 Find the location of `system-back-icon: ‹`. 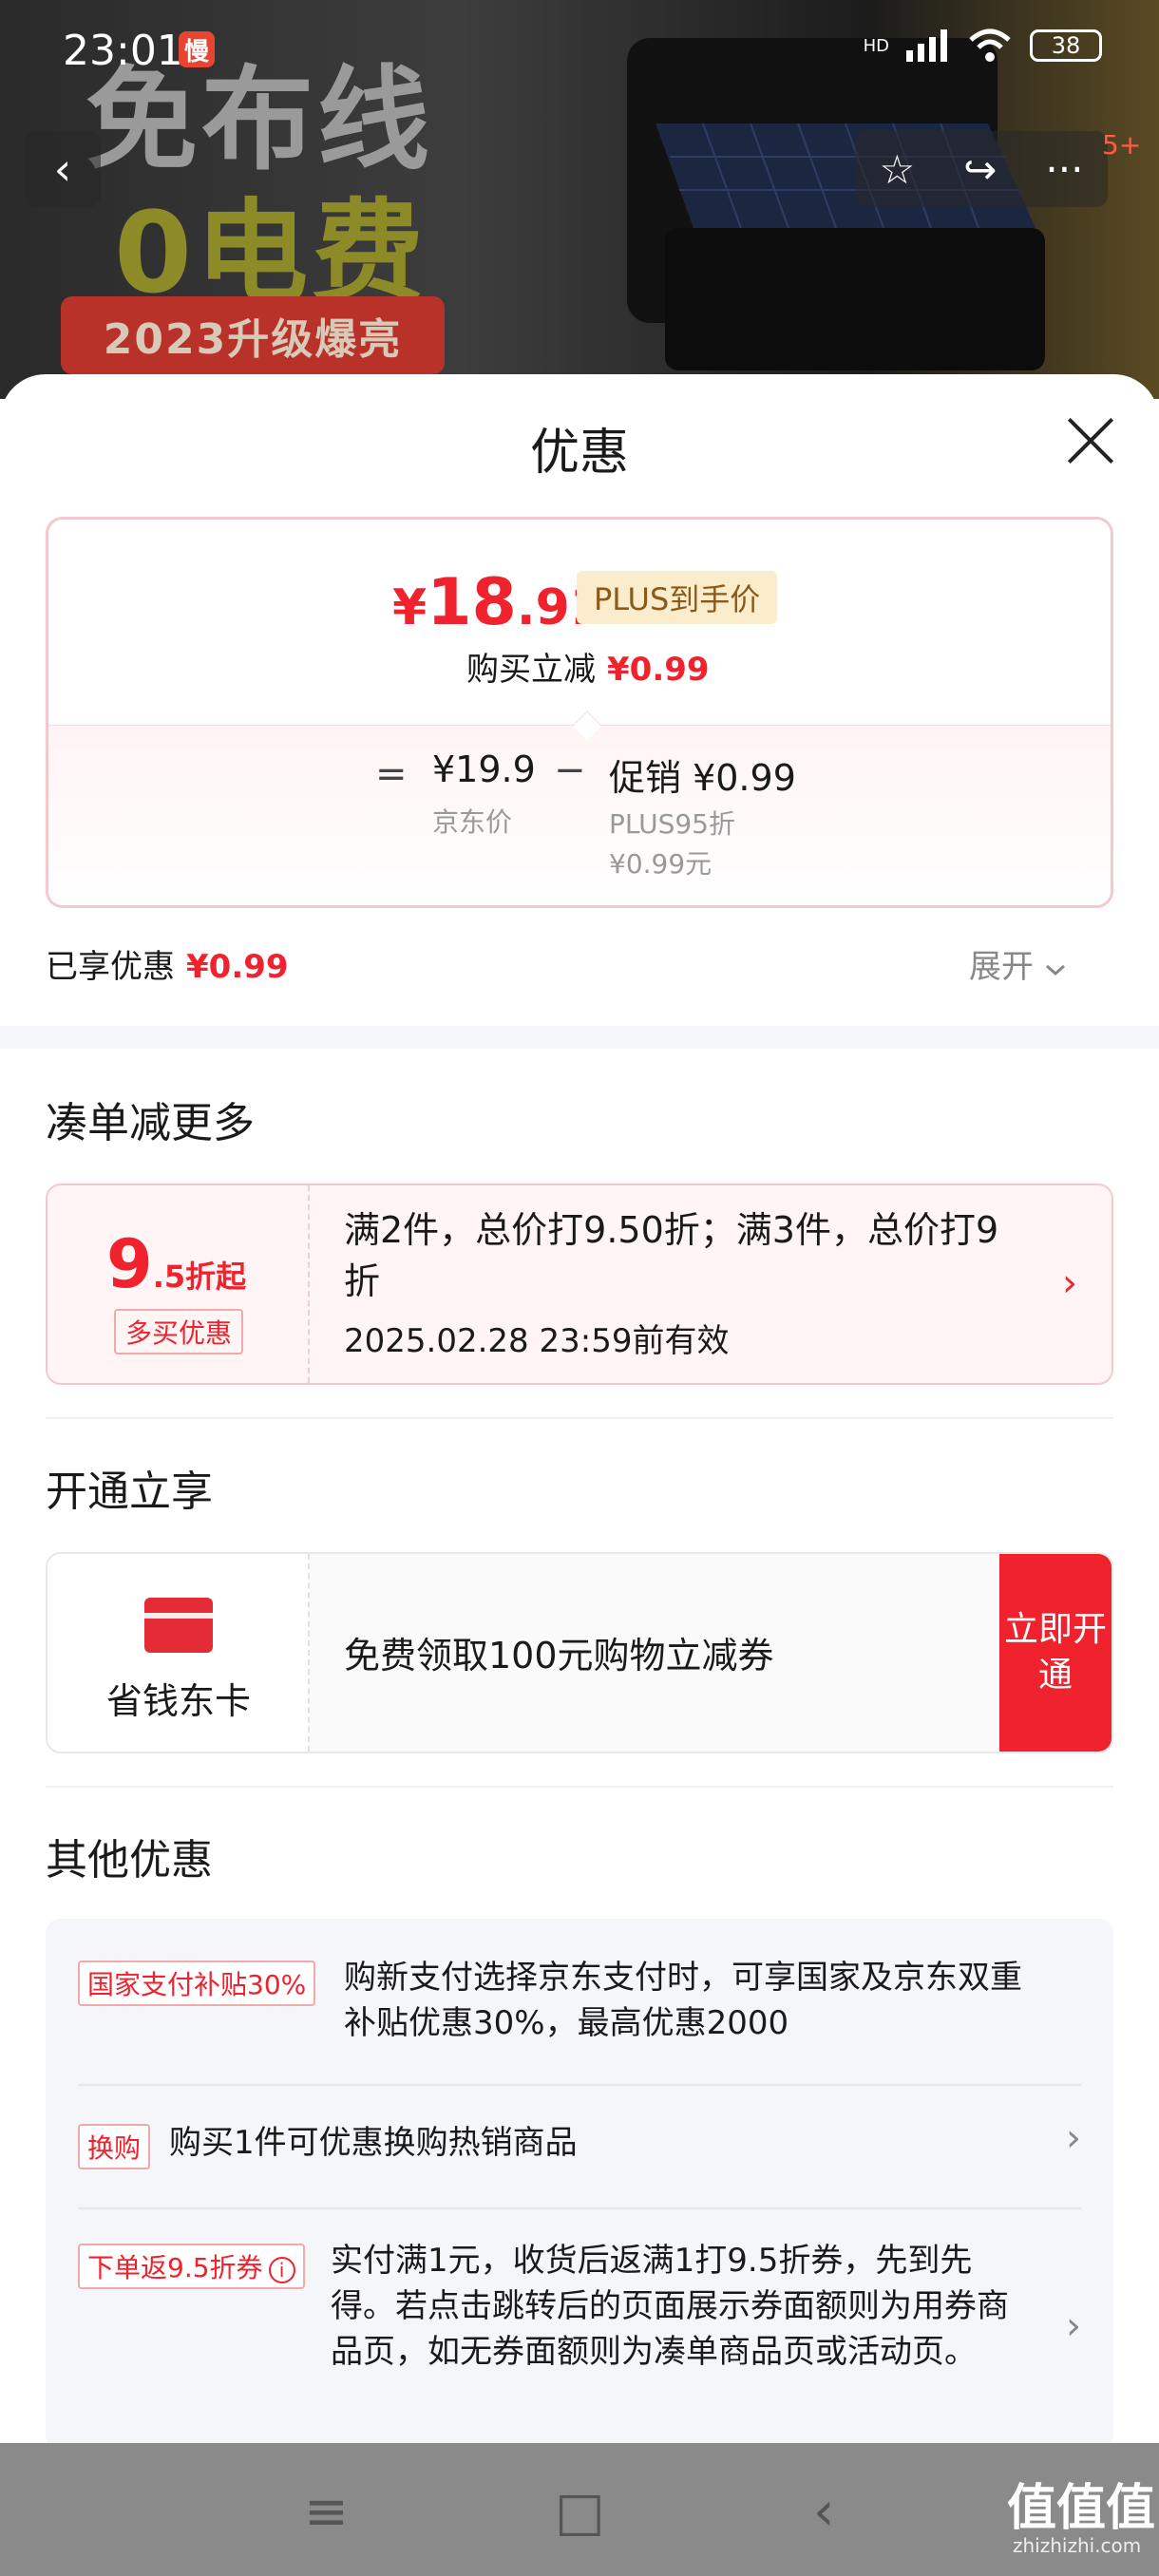

system-back-icon: ‹ is located at coordinates (823, 2512).